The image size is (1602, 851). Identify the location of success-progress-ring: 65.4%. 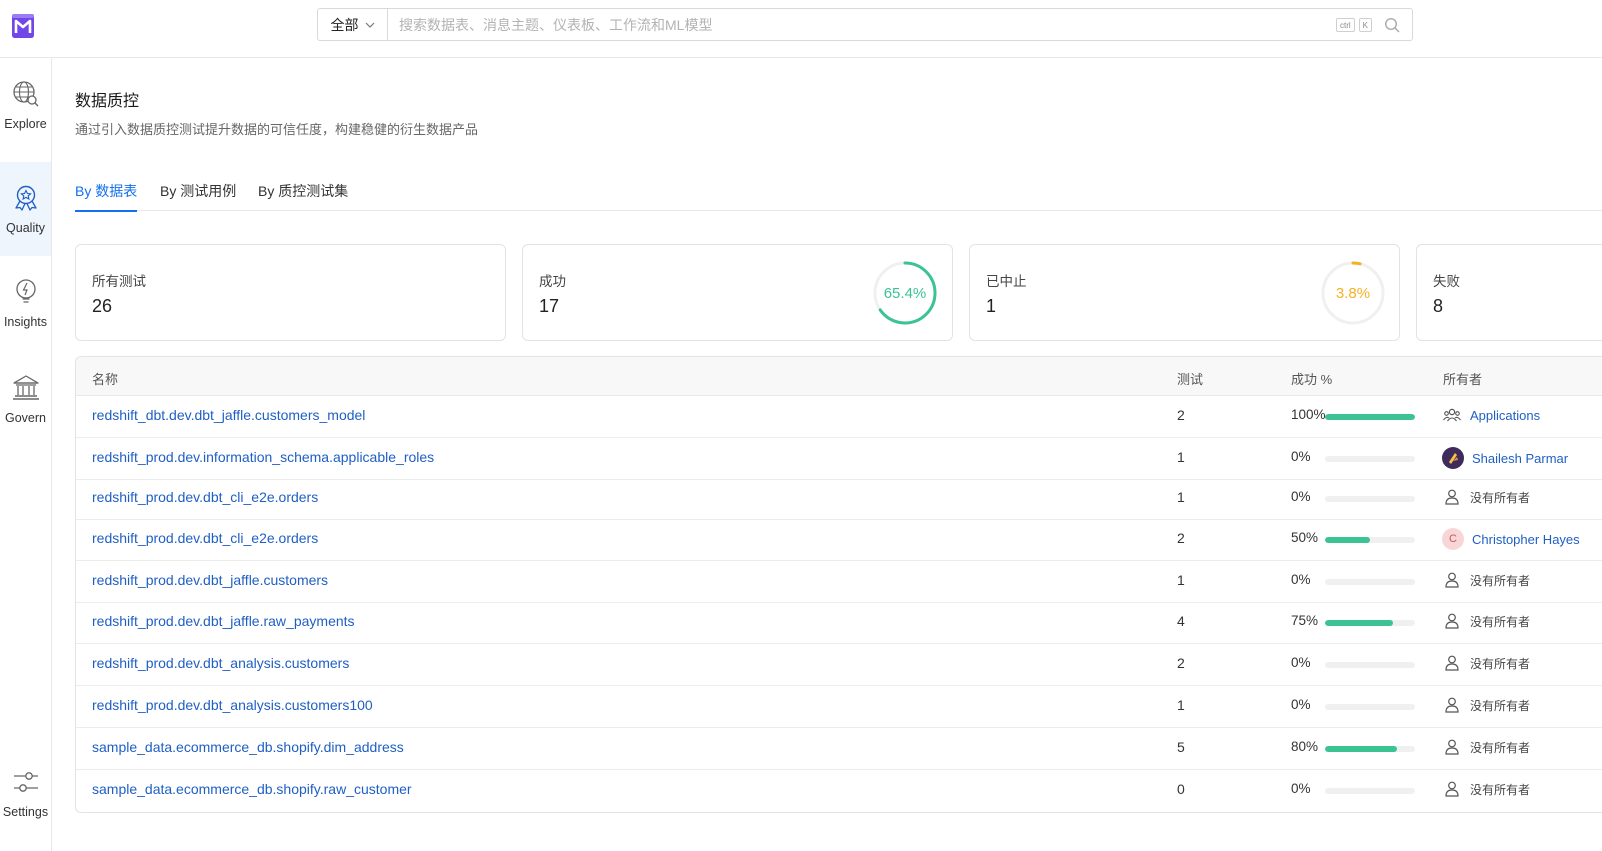
(905, 293).